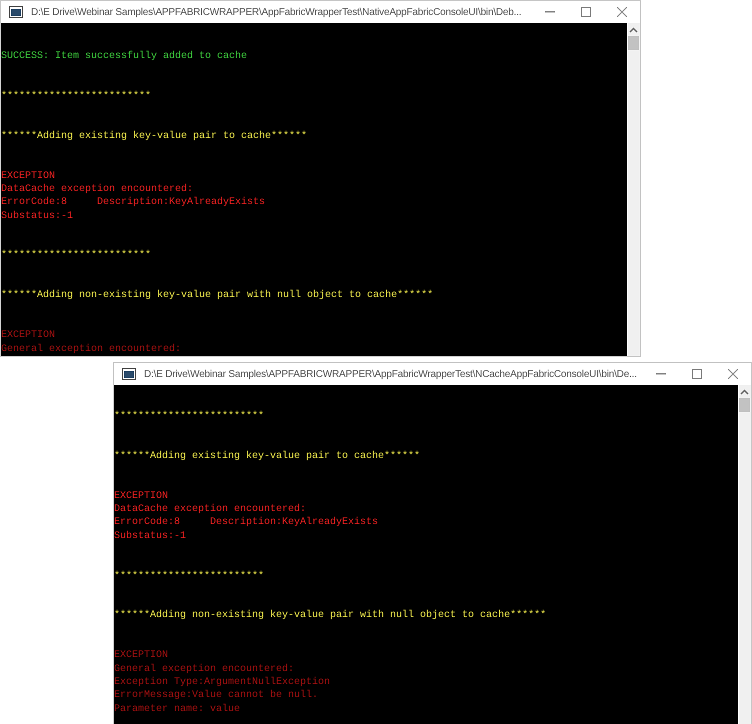  I want to click on console-line: SUCCESS: Item successfully added to cache, so click(124, 57).